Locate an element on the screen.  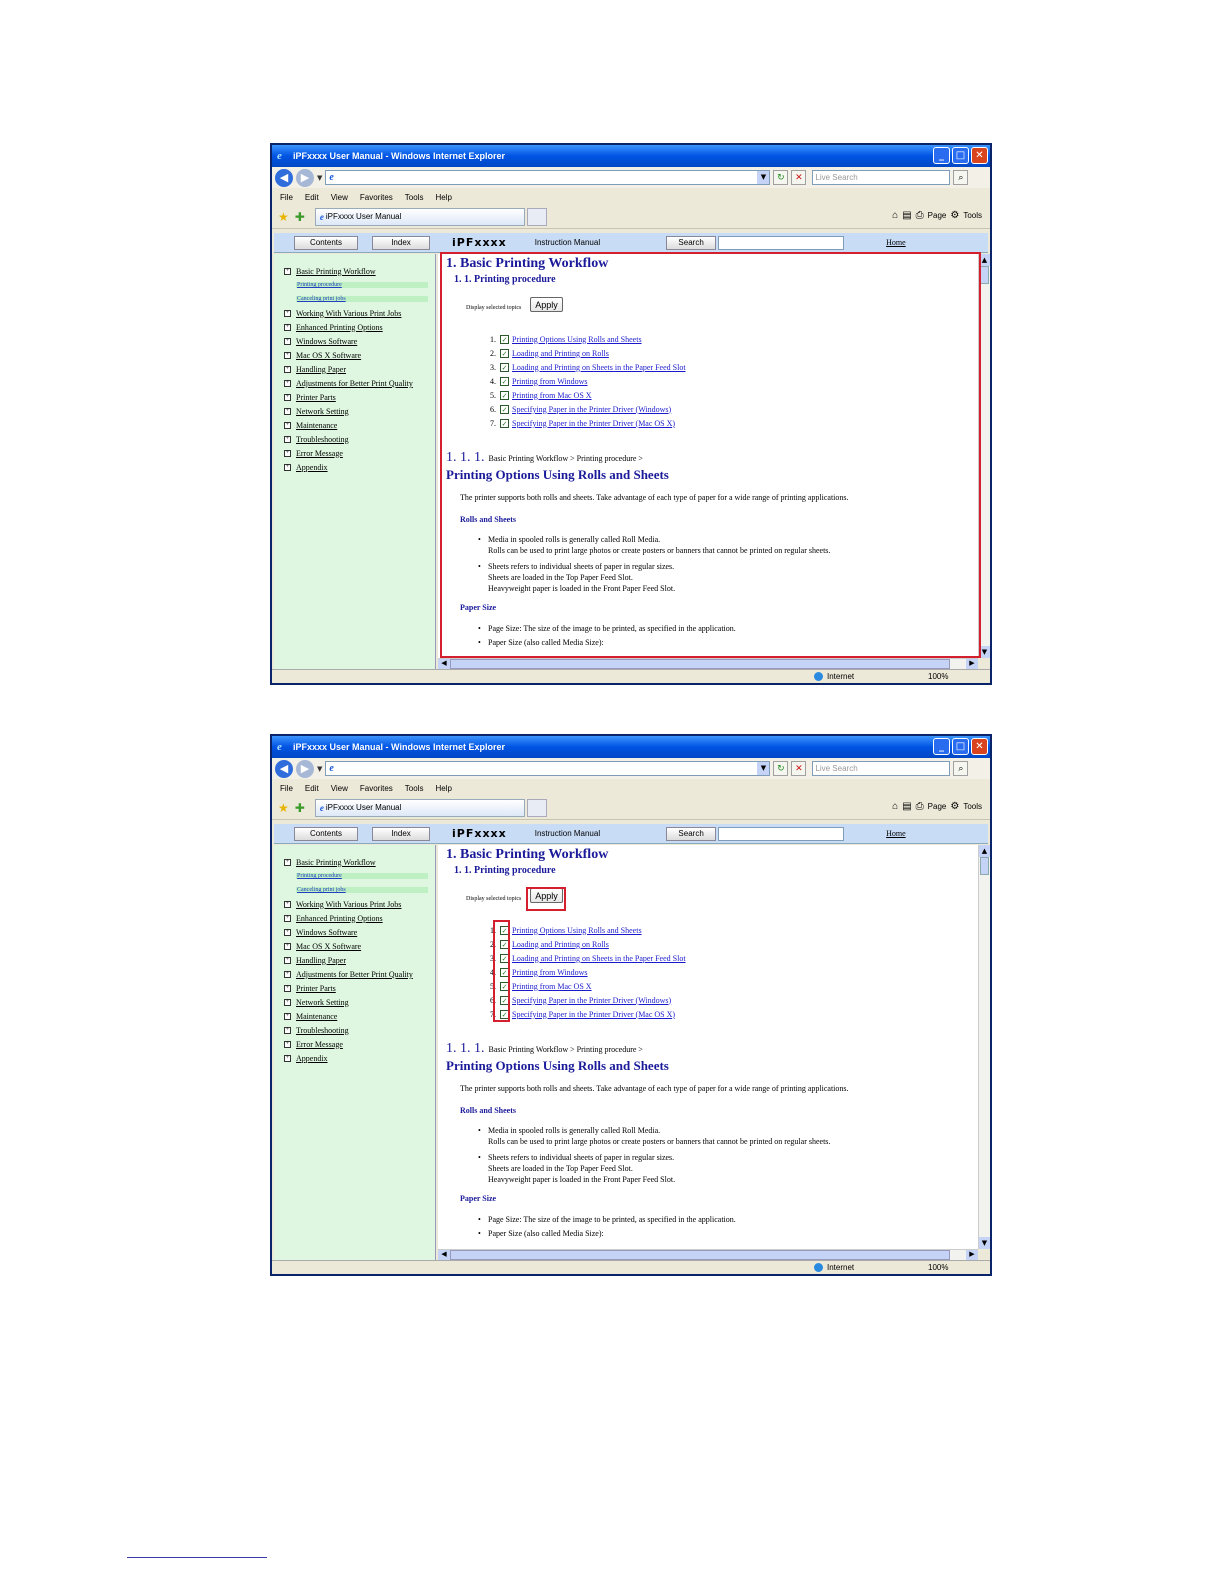
zoom-level: 100% is located at coordinates (938, 1267).